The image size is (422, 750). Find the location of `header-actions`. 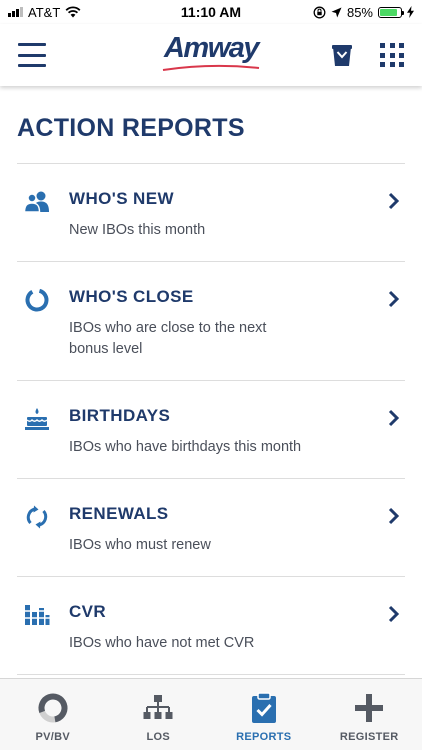

header-actions is located at coordinates (367, 55).